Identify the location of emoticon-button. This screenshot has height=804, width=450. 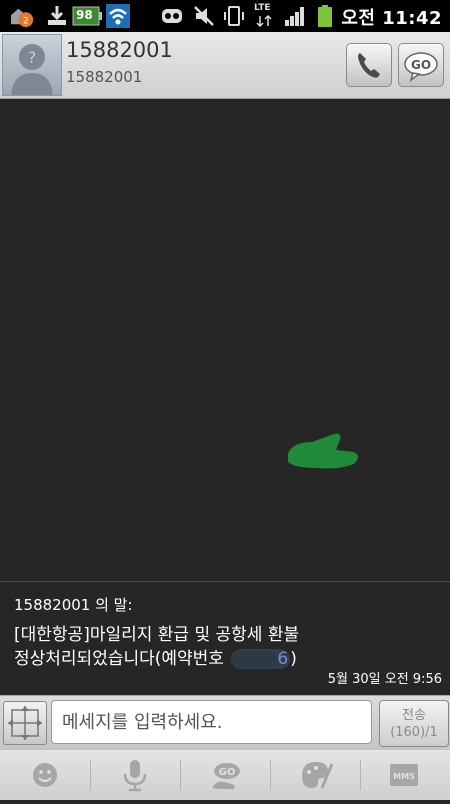
(45, 775).